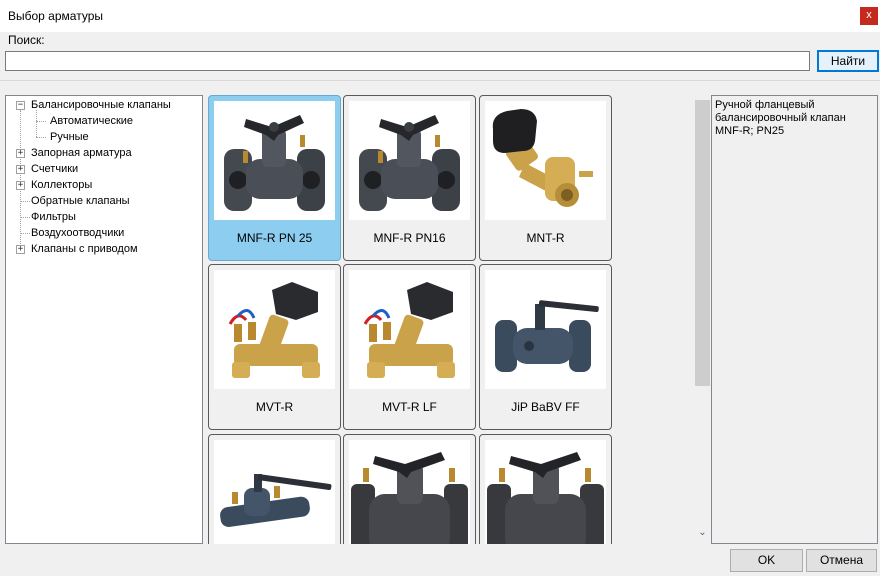 The image size is (880, 576). Describe the element at coordinates (80, 201) in the screenshot. I see `tree-item-label: Обратные клапаны` at that location.